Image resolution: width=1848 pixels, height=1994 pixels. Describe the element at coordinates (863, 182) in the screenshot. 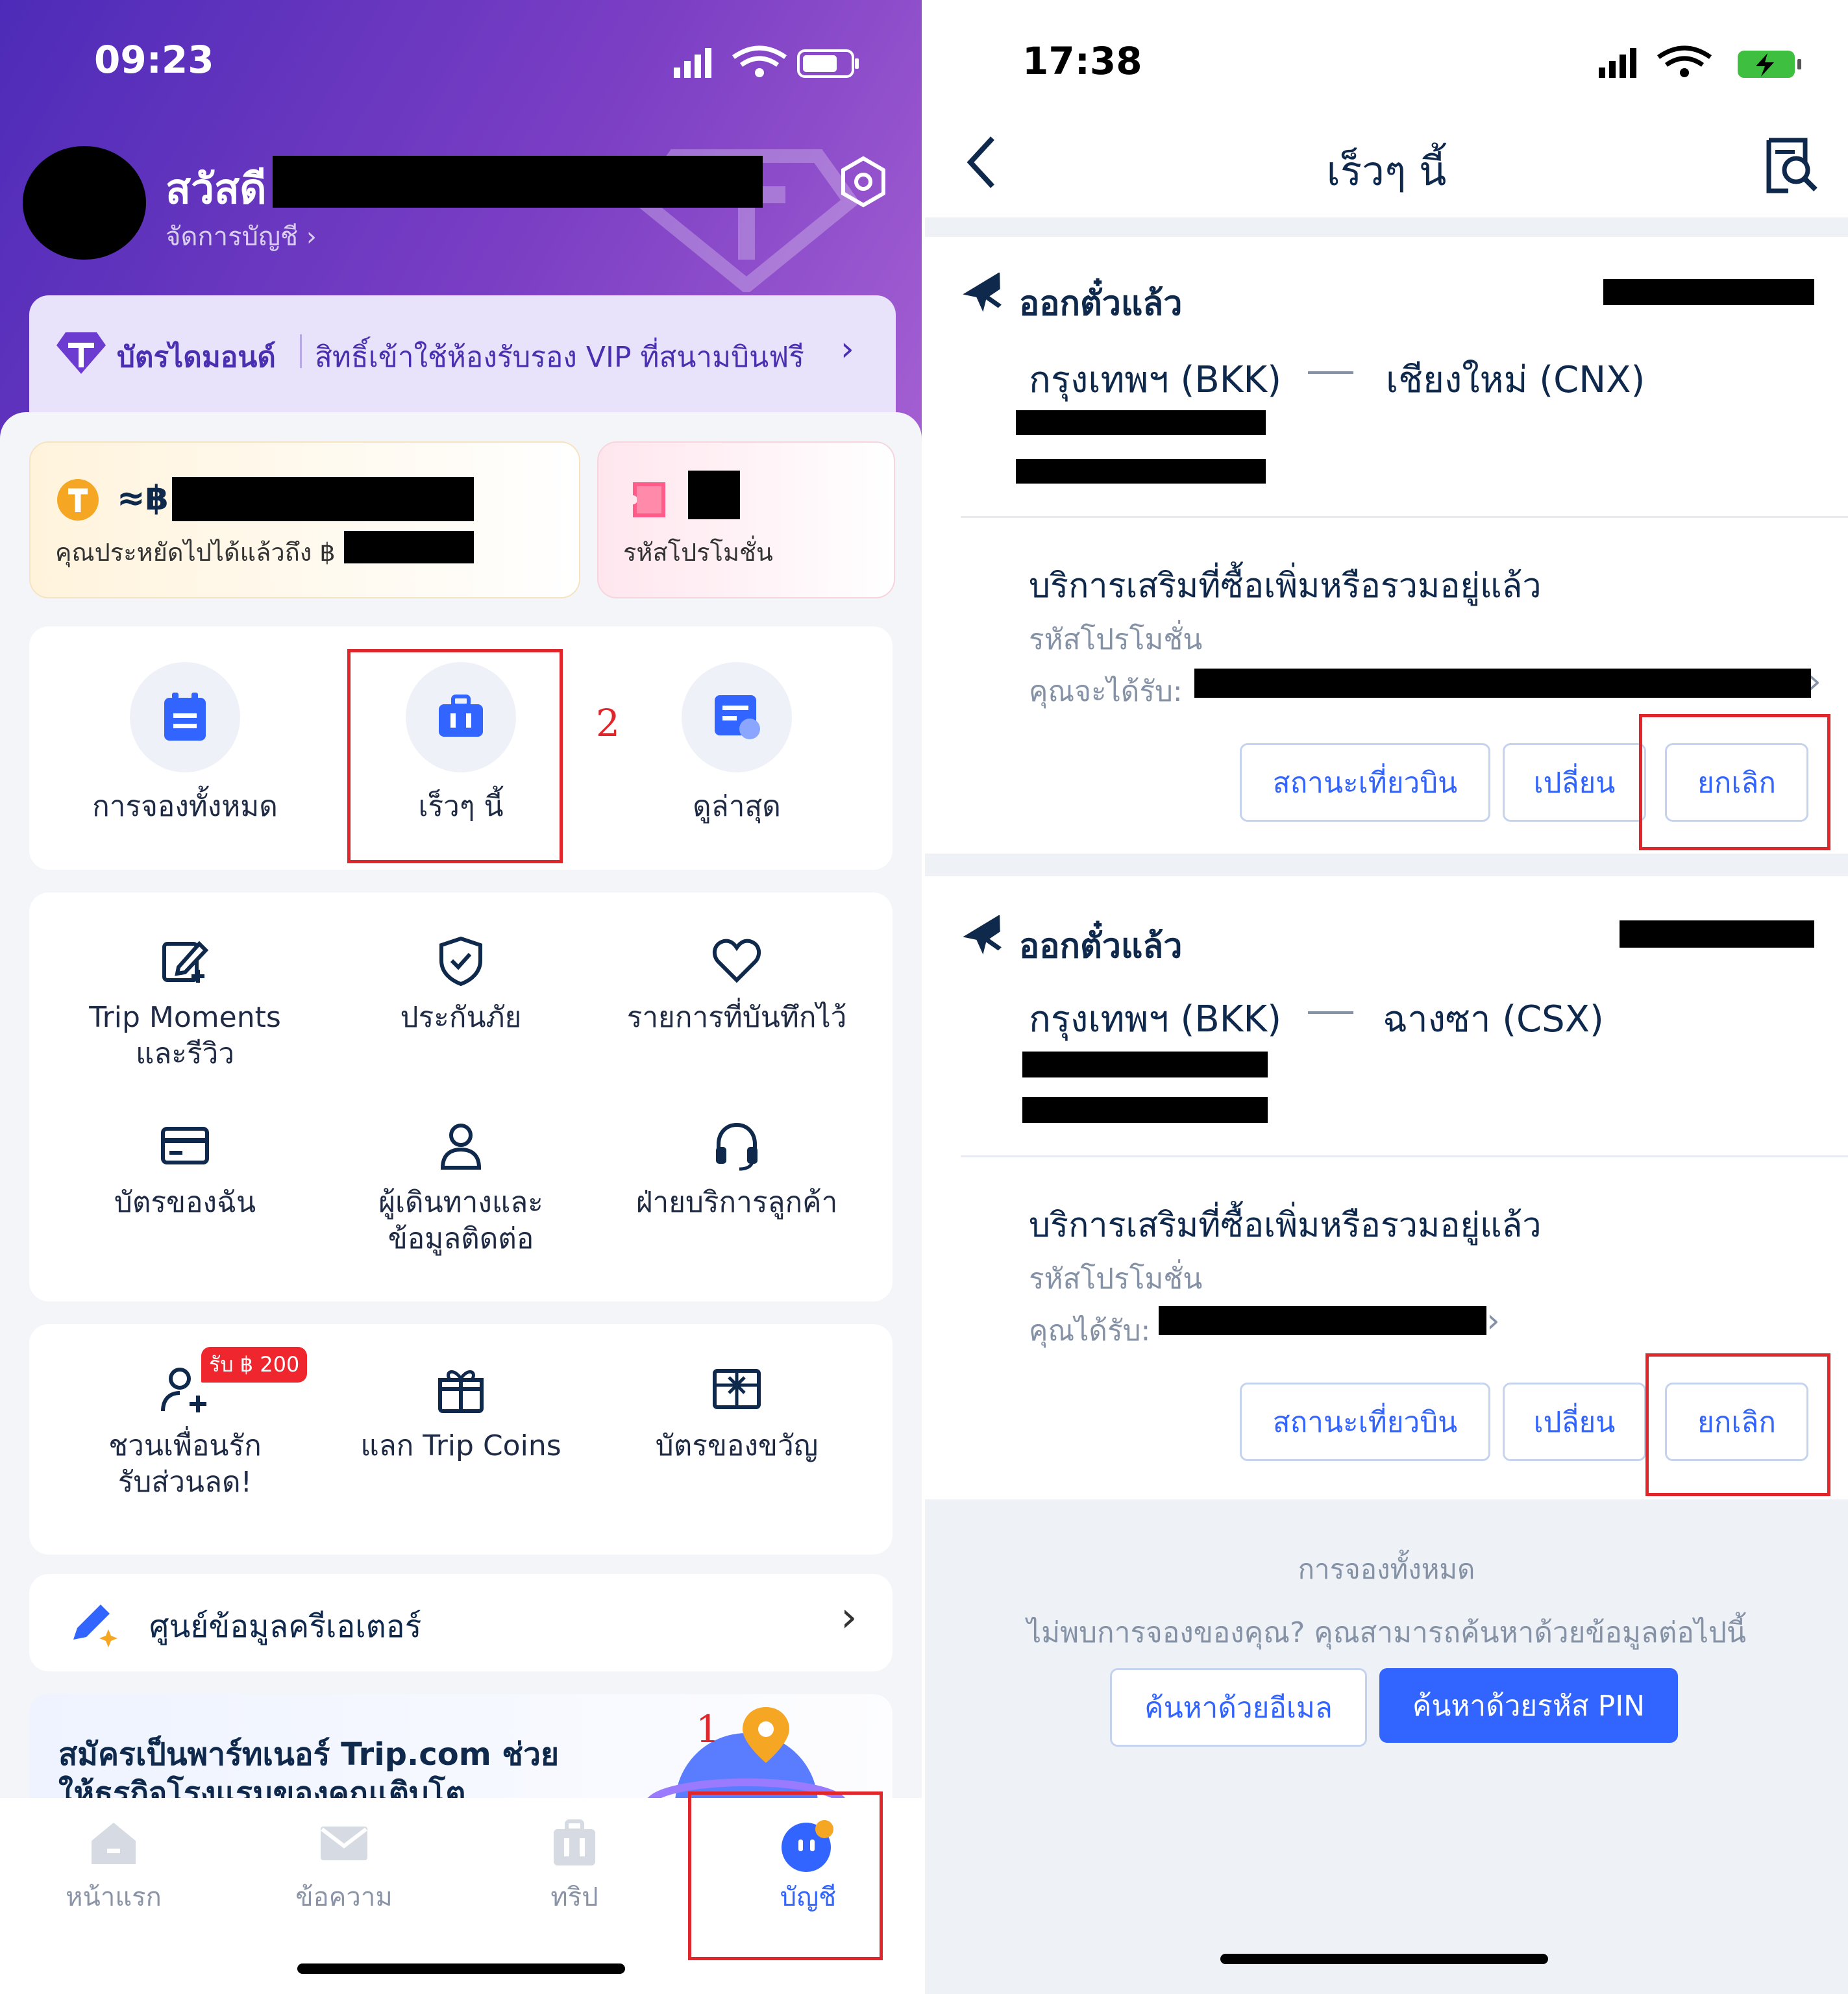

I see `settings-hex-icon` at that location.